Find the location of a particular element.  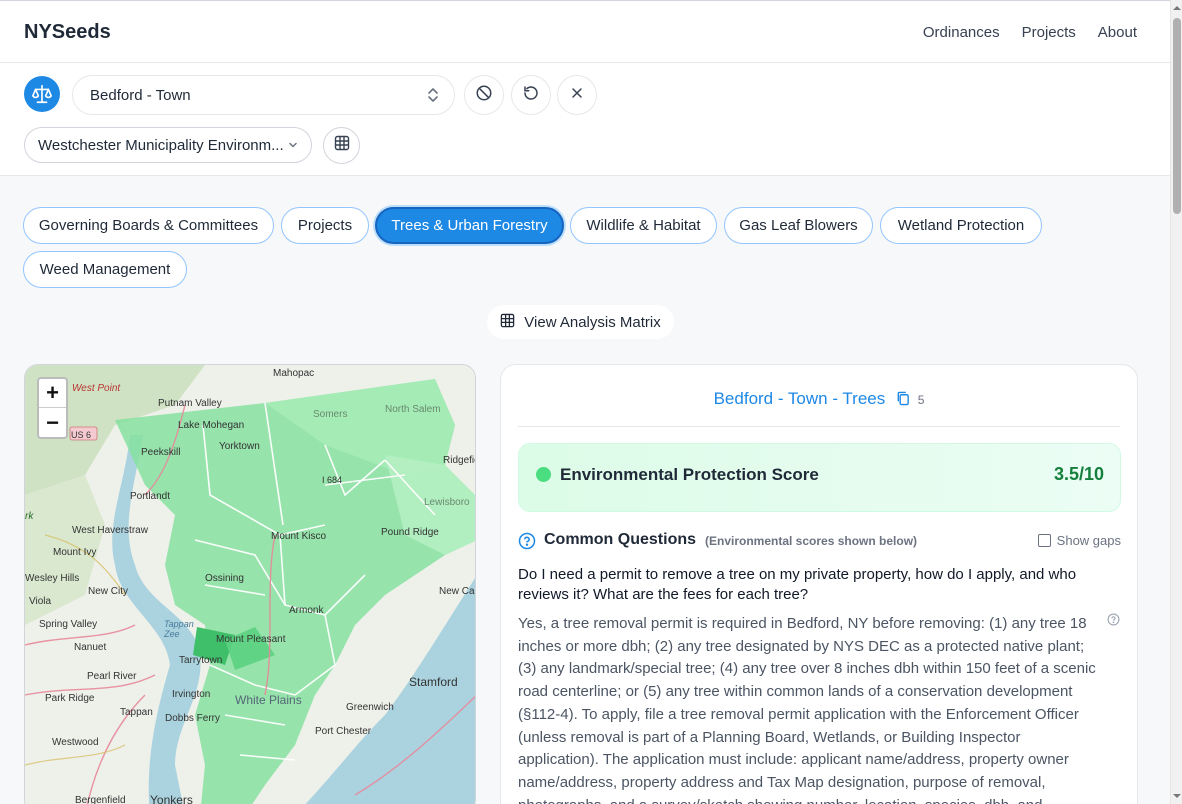

close-icon is located at coordinates (577, 95).